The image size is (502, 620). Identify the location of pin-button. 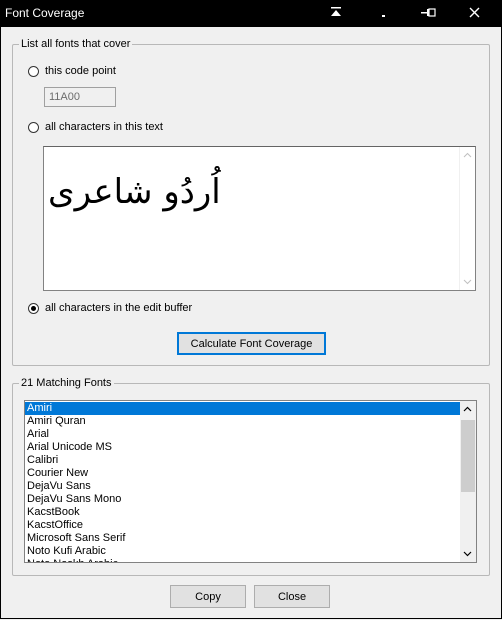
(428, 13).